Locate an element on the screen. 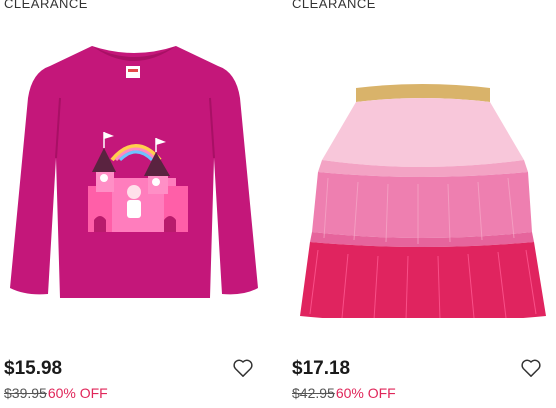 This screenshot has width=556, height=408. price-details: $42.9560% OFF is located at coordinates (344, 393).